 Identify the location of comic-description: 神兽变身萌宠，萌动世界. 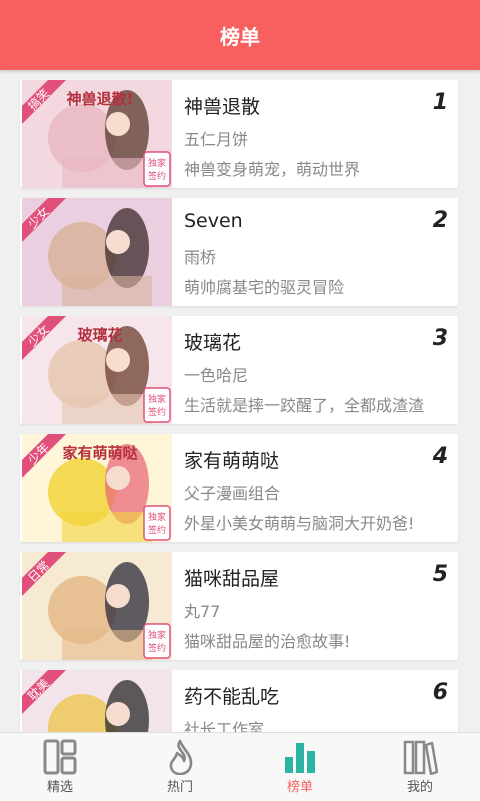
(272, 169).